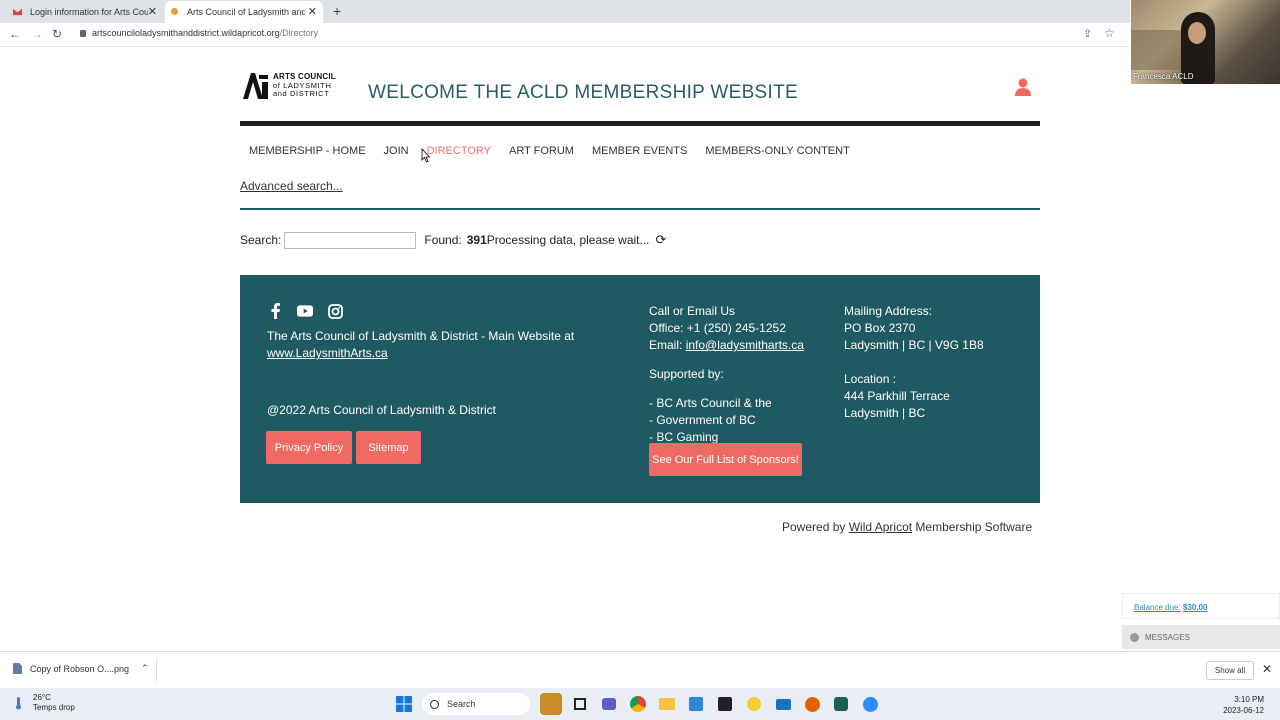 This screenshot has width=1280, height=720. Describe the element at coordinates (754, 704) in the screenshot. I see `norton-icon` at that location.